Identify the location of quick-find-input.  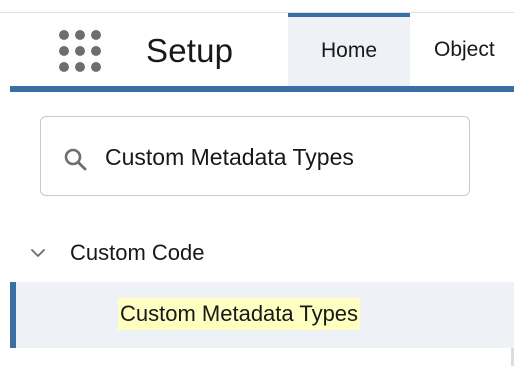
(280, 157).